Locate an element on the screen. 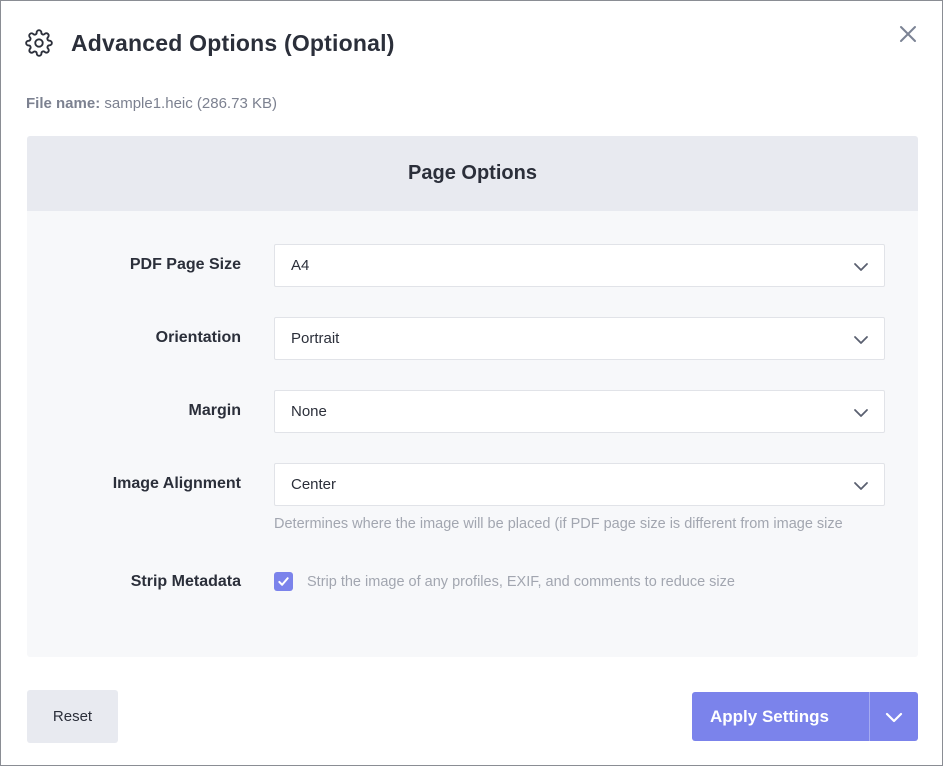 The width and height of the screenshot is (943, 766). reset-button: Reset is located at coordinates (72, 716).